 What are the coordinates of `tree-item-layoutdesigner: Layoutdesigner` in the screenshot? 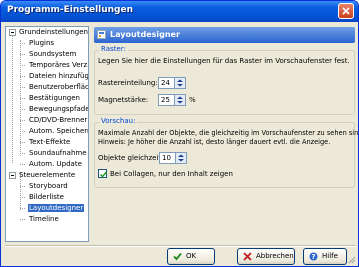 It's located at (52, 208).